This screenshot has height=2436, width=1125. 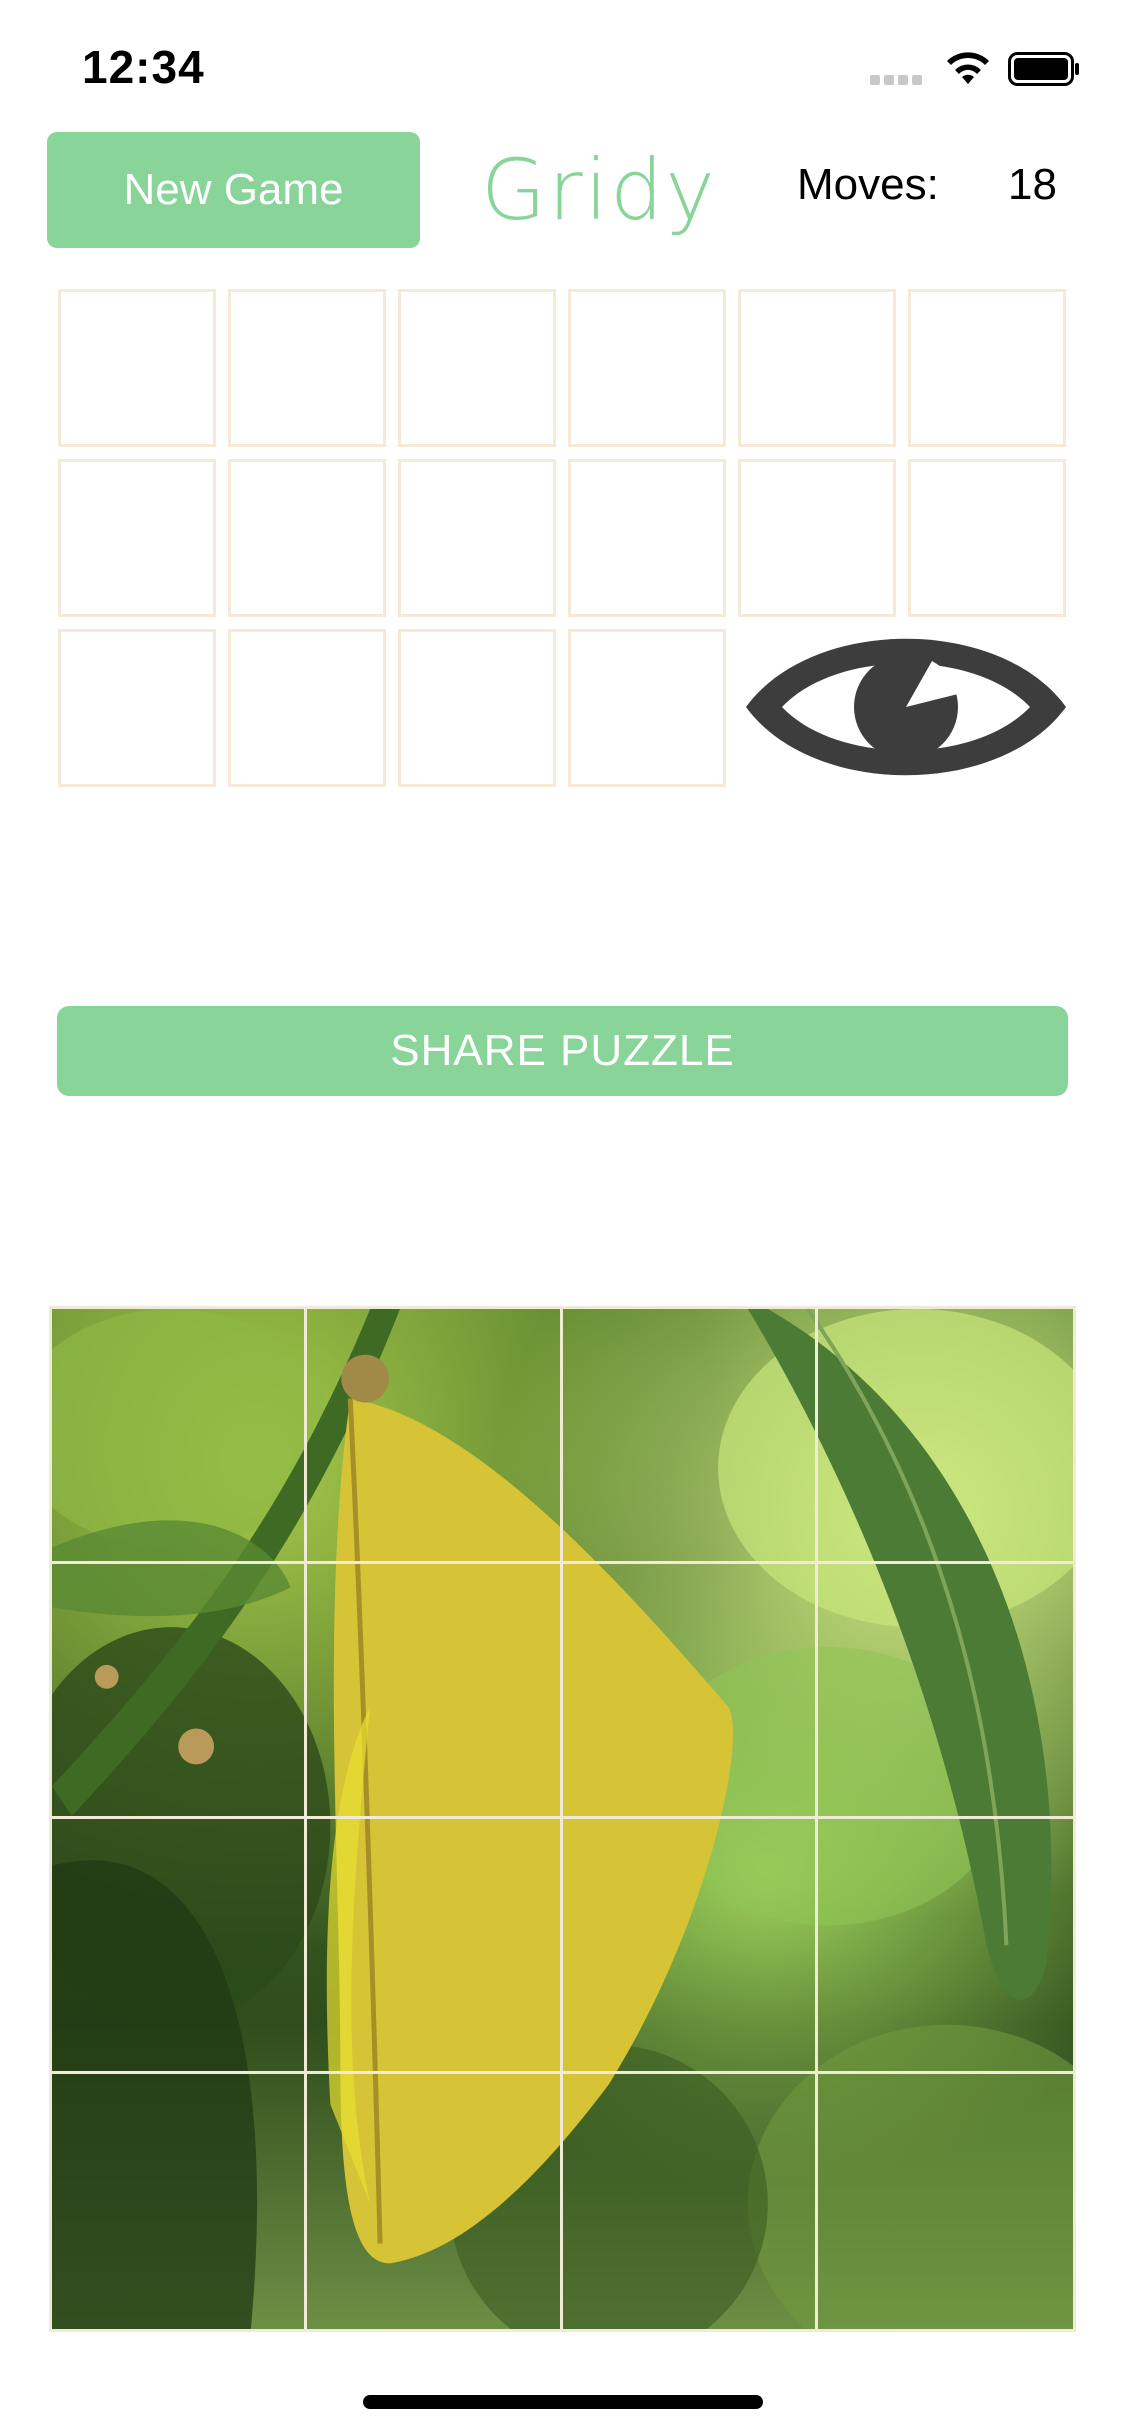 What do you see at coordinates (1043, 69) in the screenshot?
I see `battery-icon` at bounding box center [1043, 69].